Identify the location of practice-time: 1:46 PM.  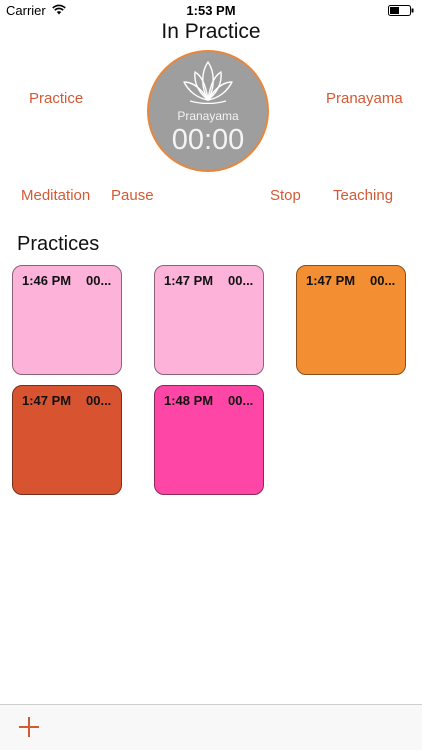
(47, 280).